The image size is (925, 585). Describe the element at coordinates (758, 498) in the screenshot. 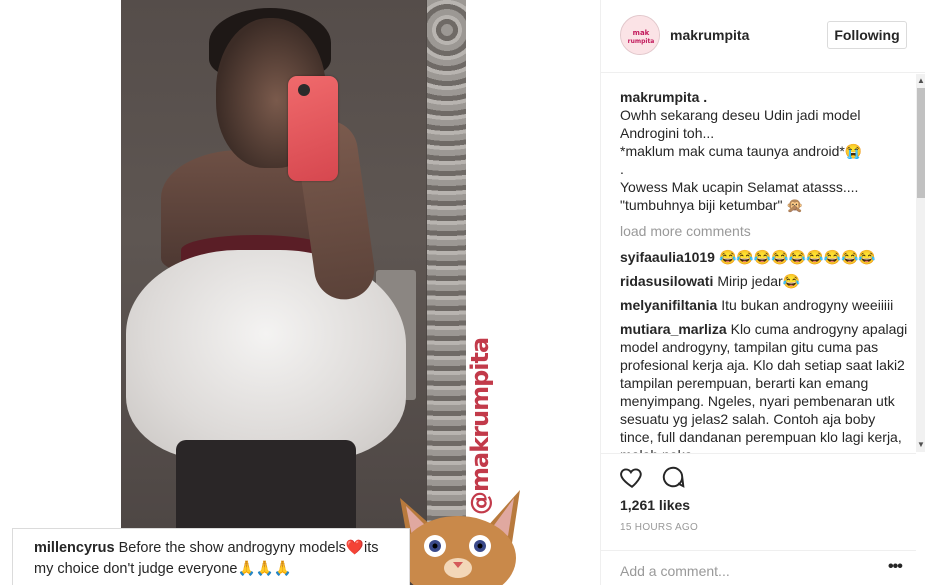

I see `post-actions: 1,261 likes 15 HOURS AGO` at that location.